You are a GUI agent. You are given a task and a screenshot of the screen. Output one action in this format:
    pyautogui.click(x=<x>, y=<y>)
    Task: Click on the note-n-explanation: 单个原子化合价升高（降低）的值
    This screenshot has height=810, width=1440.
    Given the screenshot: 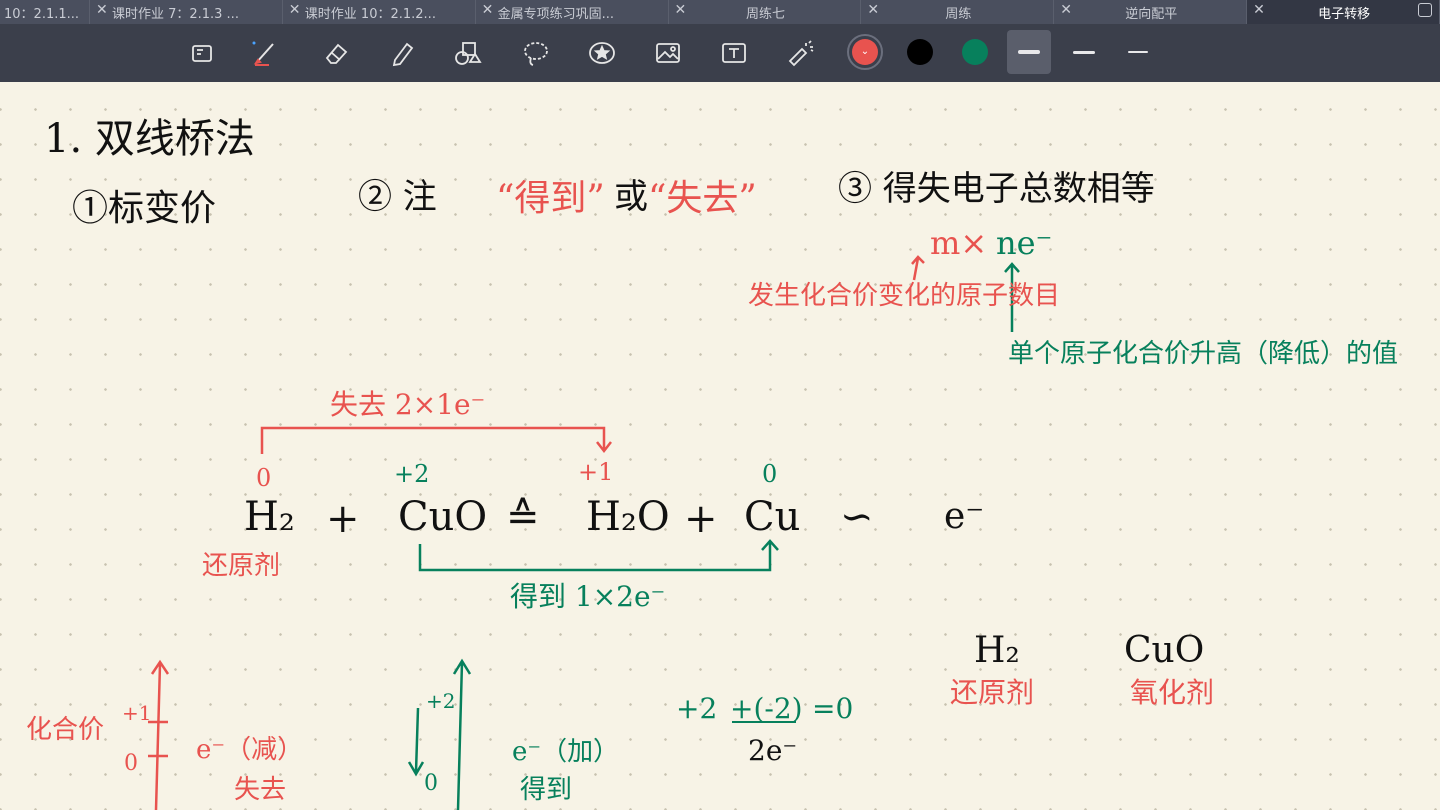 What is the action you would take?
    pyautogui.click(x=1203, y=354)
    